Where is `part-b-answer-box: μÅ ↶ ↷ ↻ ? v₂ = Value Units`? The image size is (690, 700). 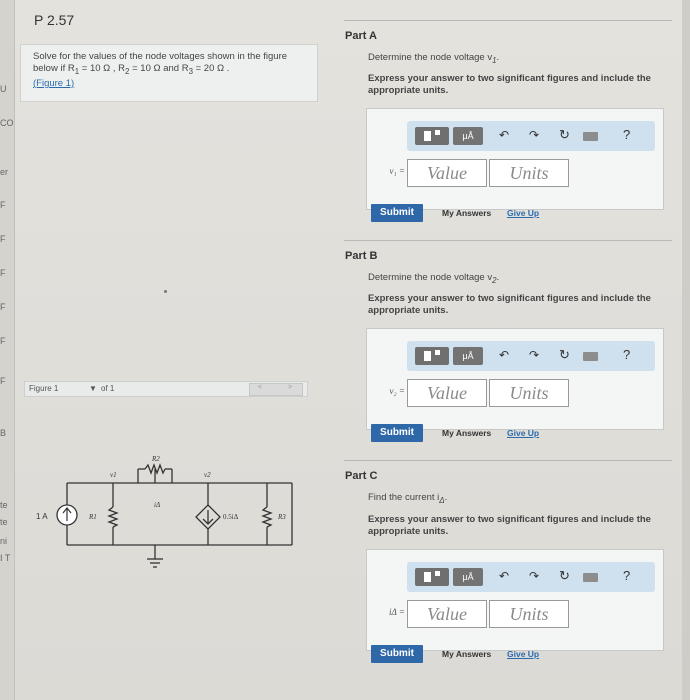 part-b-answer-box: μÅ ↶ ↷ ↻ ? v₂ = Value Units is located at coordinates (515, 379).